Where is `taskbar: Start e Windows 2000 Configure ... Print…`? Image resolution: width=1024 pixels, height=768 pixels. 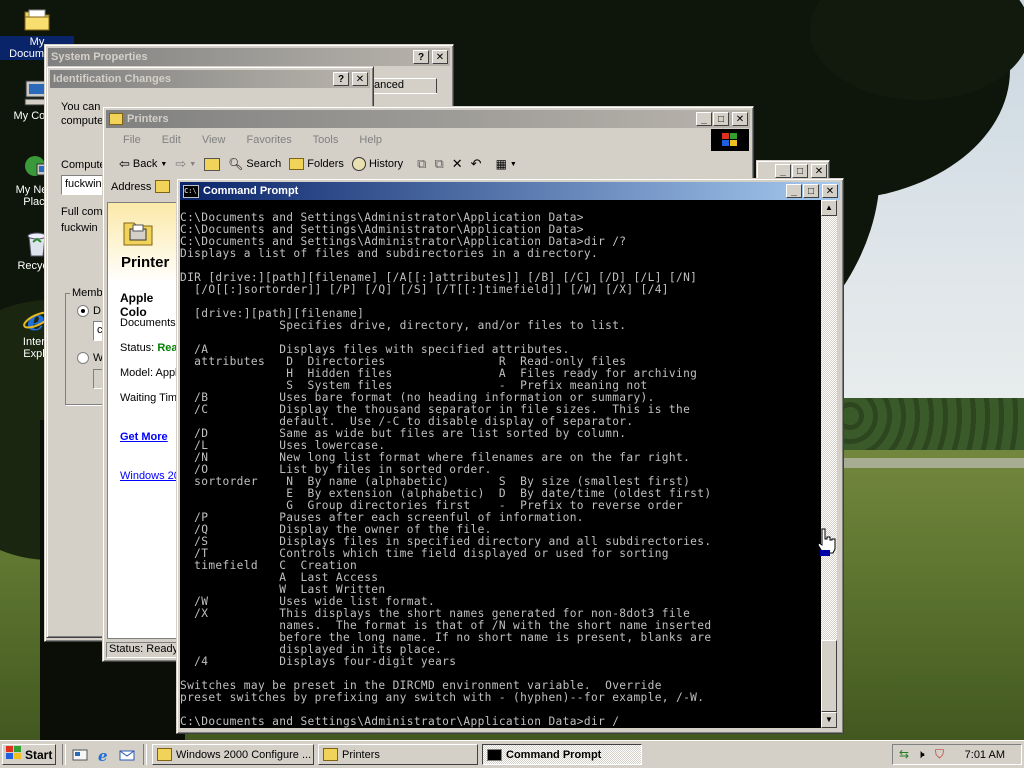 taskbar: Start e Windows 2000 Configure ... Print… is located at coordinates (512, 754).